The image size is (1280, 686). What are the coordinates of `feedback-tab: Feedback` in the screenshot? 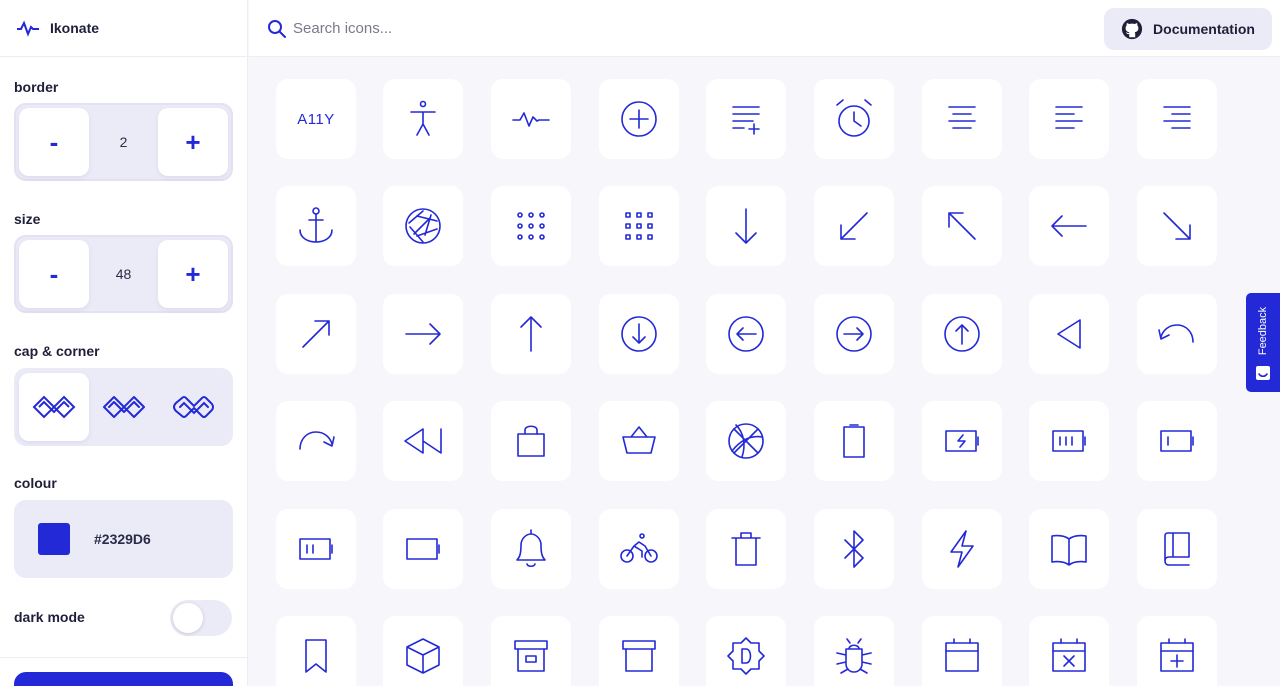 It's located at (1263, 342).